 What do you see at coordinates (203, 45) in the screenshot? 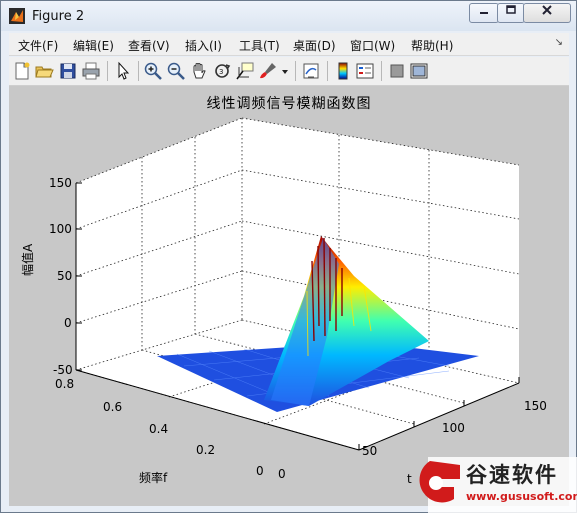
I see `menu-insert: 插入(I)` at bounding box center [203, 45].